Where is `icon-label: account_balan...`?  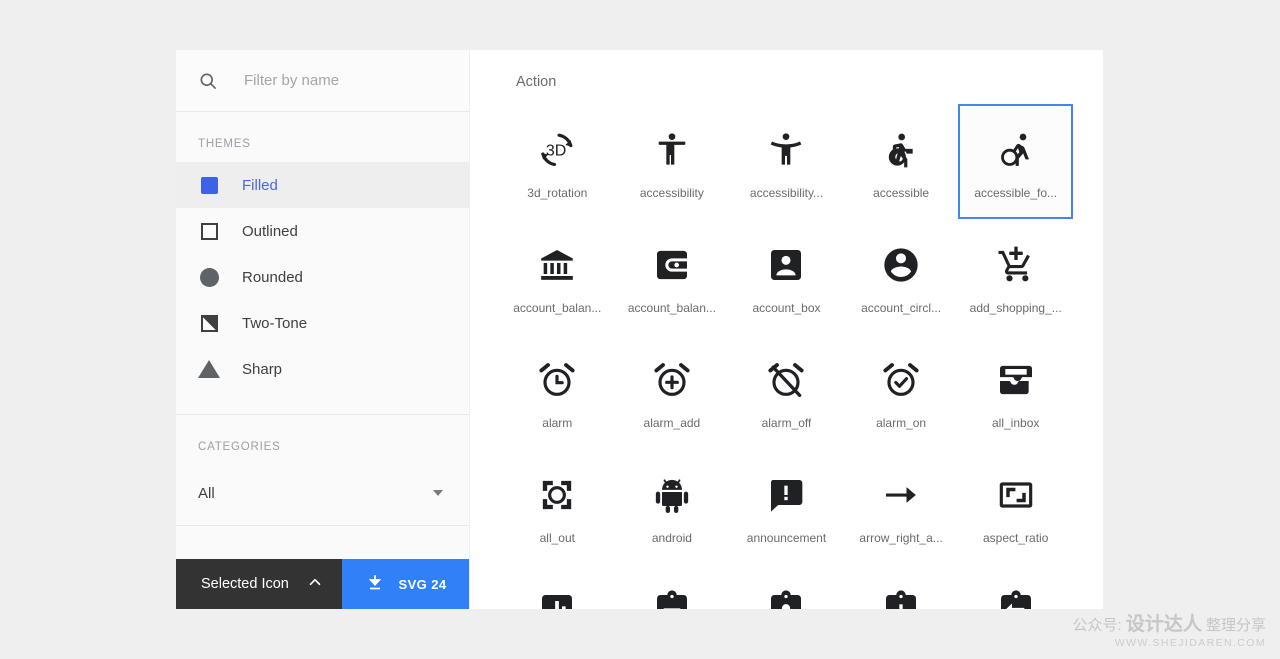
icon-label: account_balan... is located at coordinates (671, 308).